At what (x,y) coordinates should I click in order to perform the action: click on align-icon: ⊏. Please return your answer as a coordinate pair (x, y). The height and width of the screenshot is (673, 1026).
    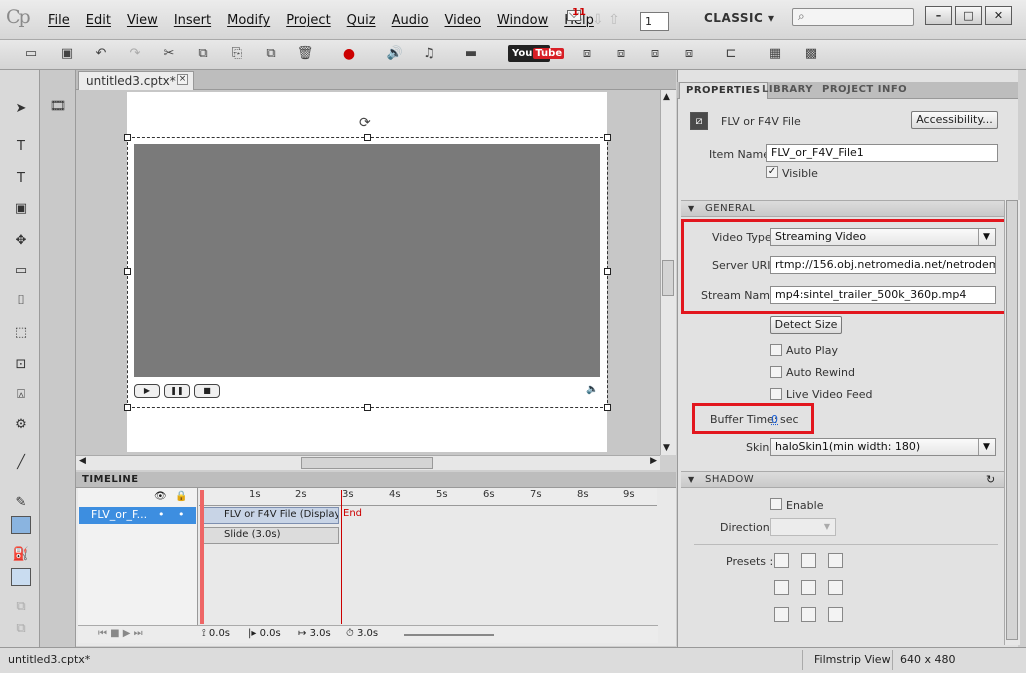
    Looking at the image, I should click on (731, 54).